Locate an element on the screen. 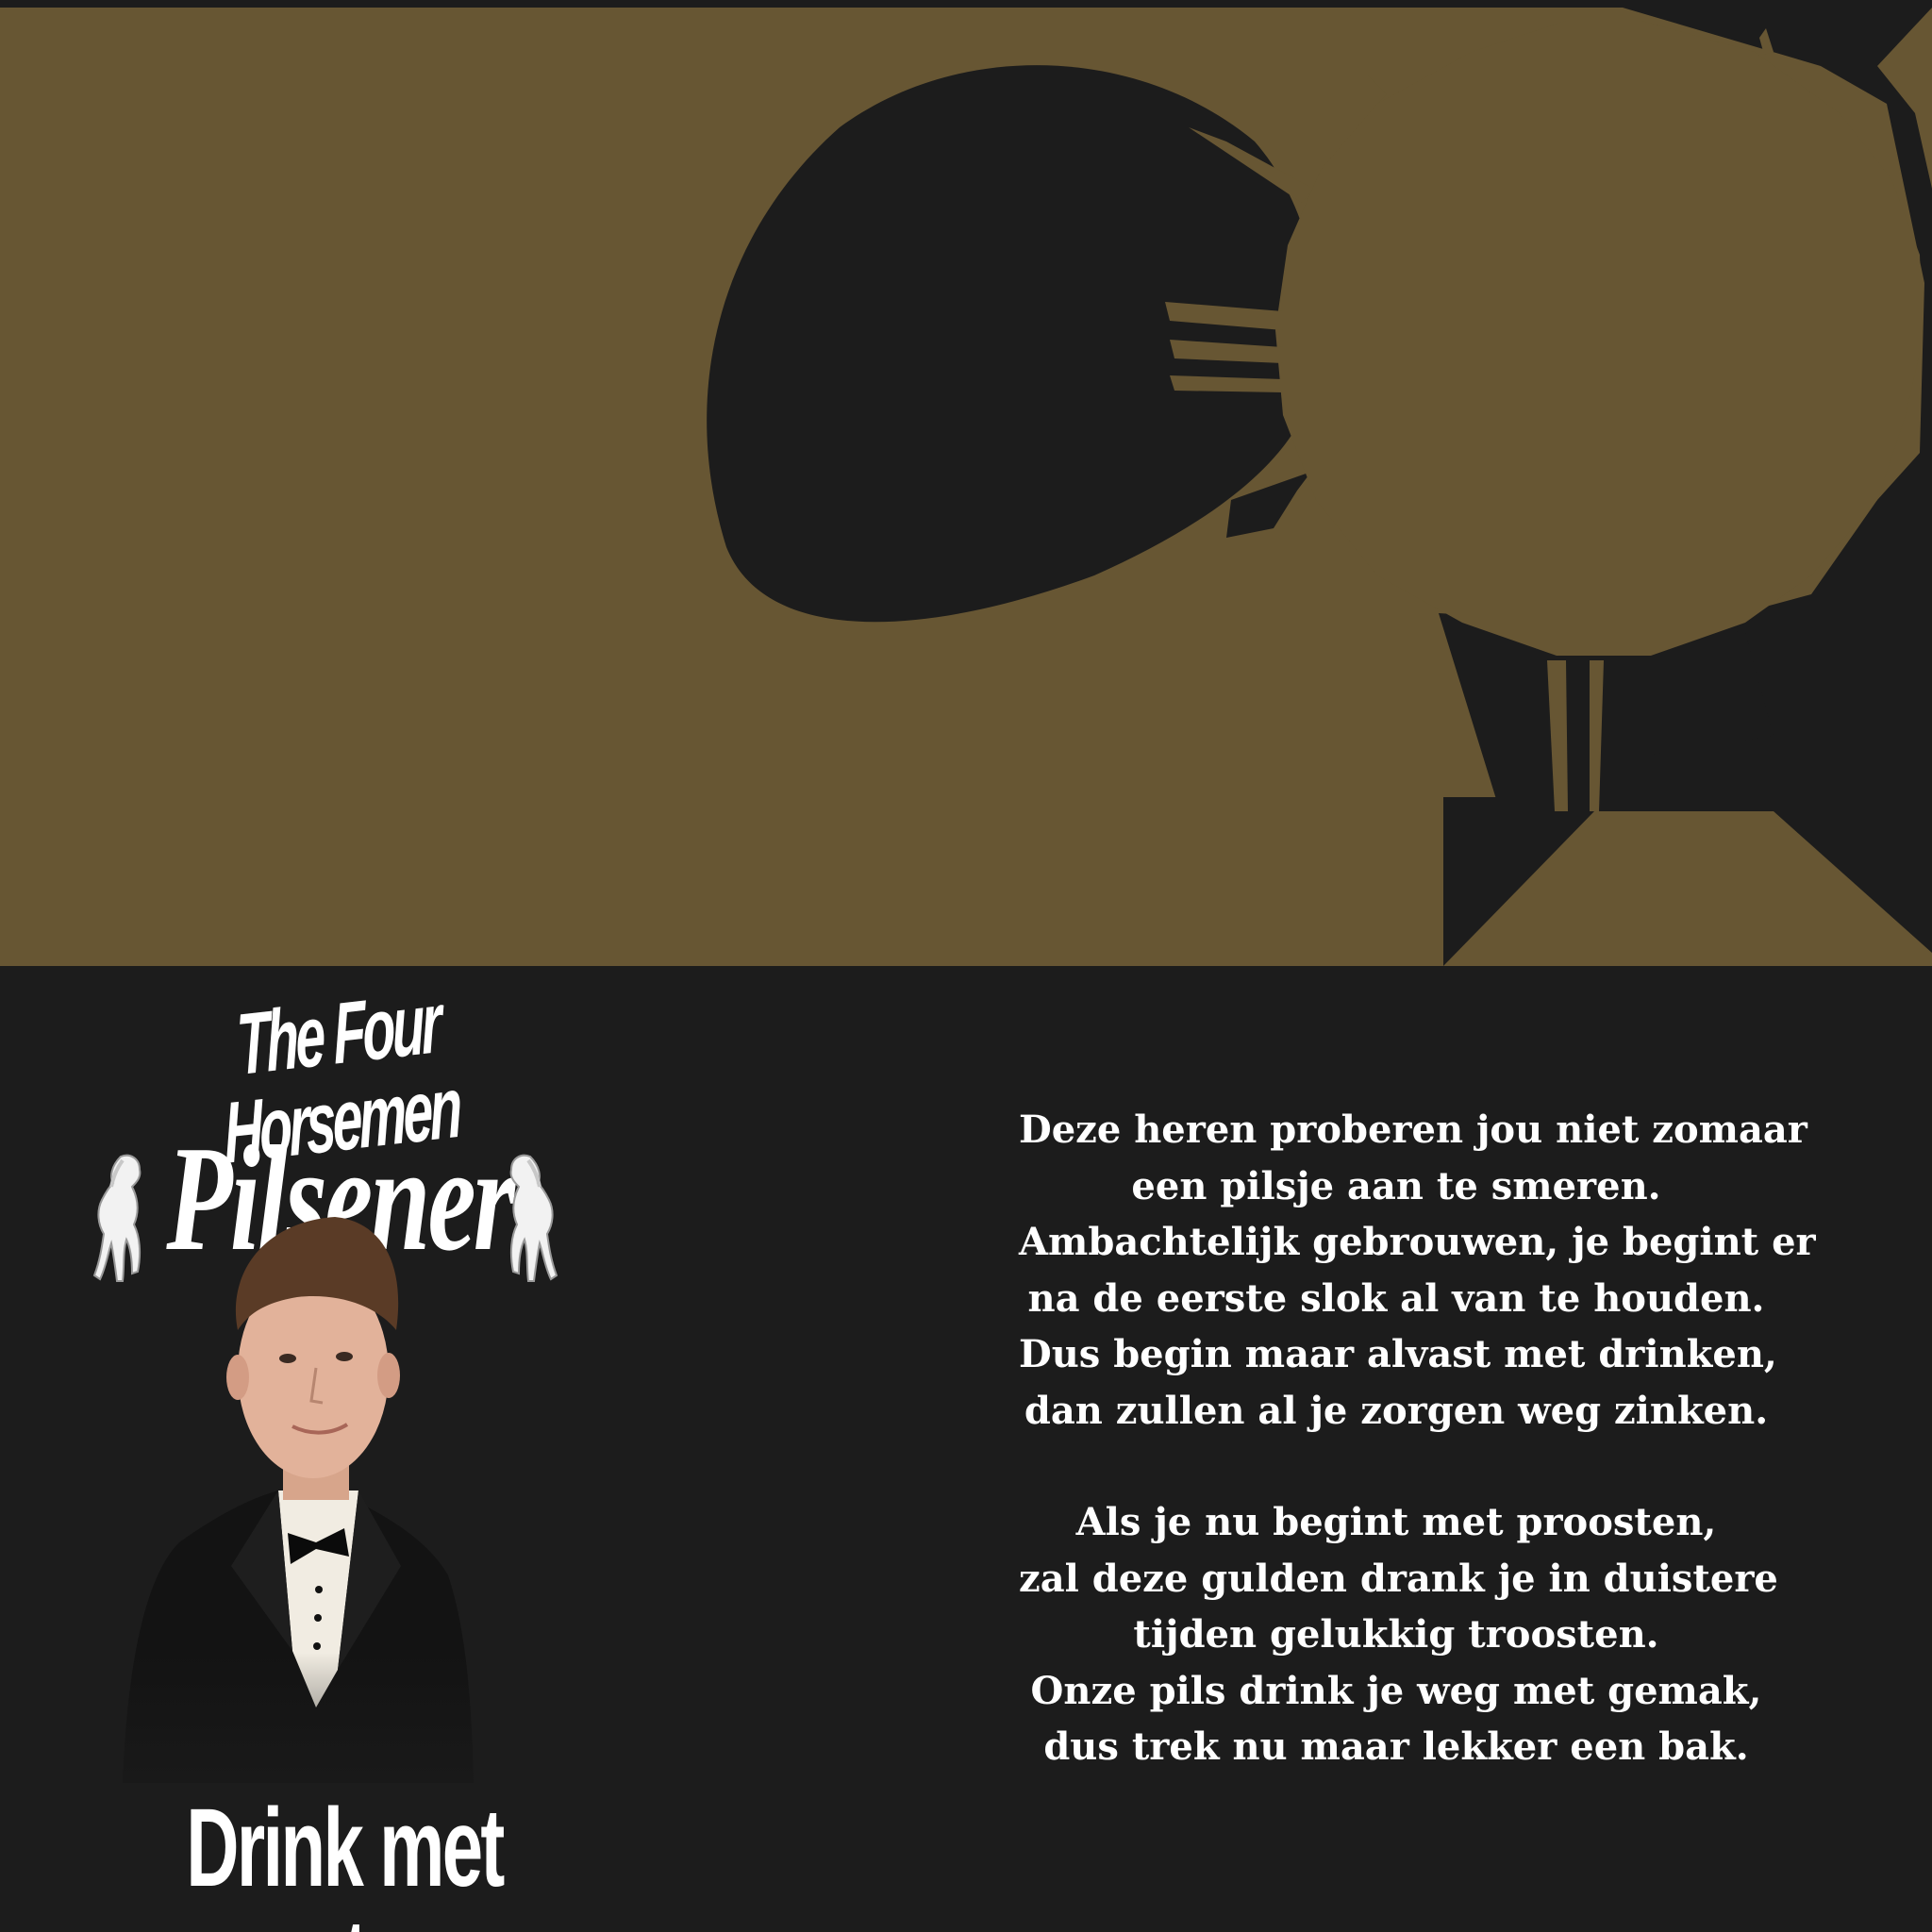 Image resolution: width=1932 pixels, height=1932 pixels. poem-line: dus trek nu maar lekker een bak. is located at coordinates (1396, 1746).